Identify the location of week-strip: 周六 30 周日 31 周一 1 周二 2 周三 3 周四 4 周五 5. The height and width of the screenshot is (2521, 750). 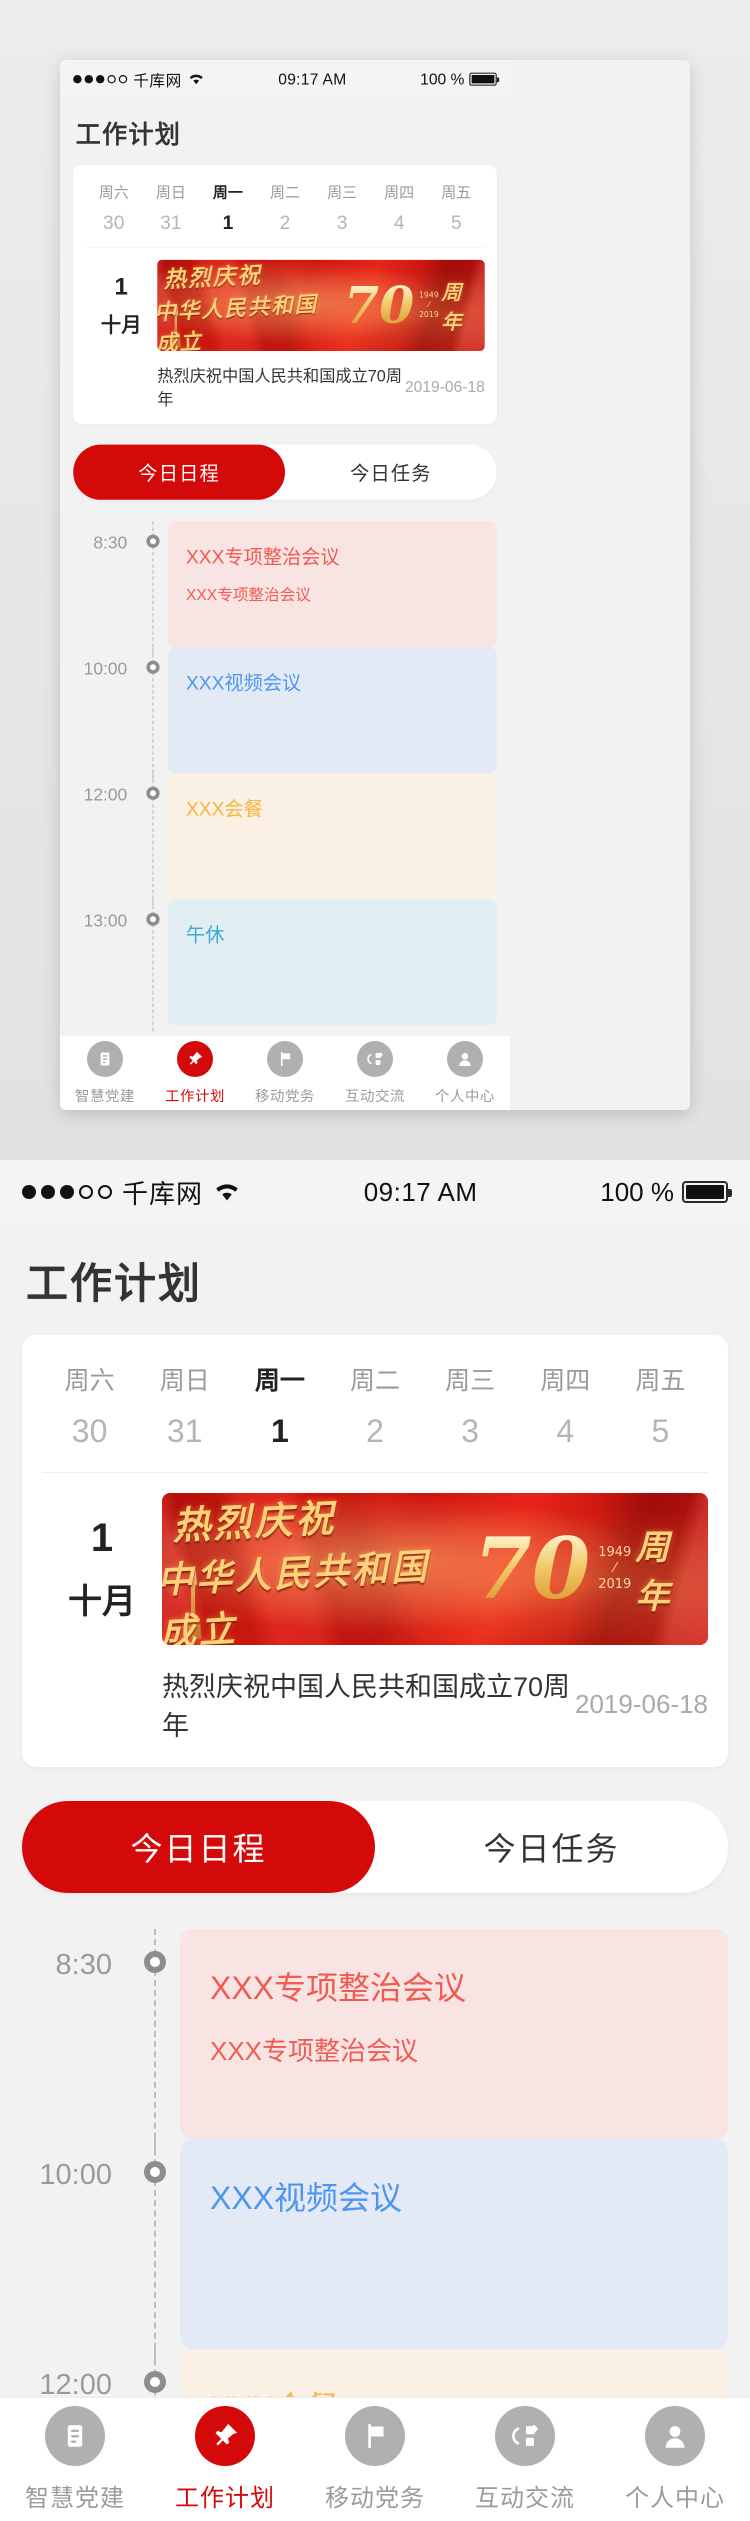
(375, 1403).